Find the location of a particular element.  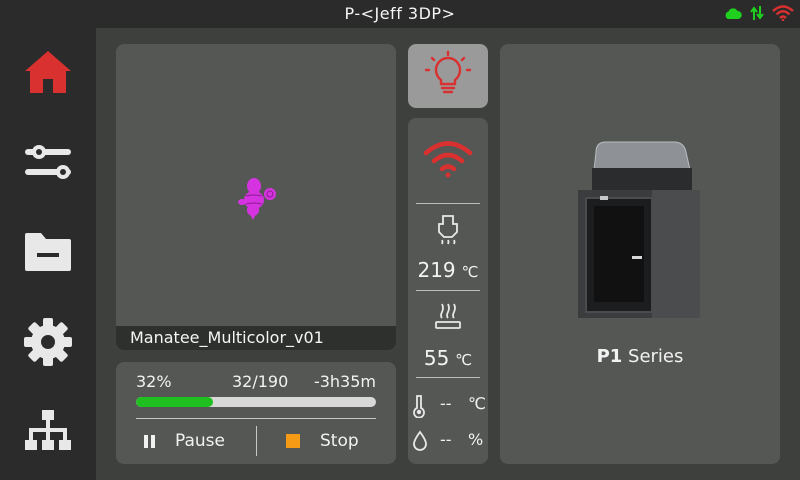

wifi-icon is located at coordinates (783, 15).